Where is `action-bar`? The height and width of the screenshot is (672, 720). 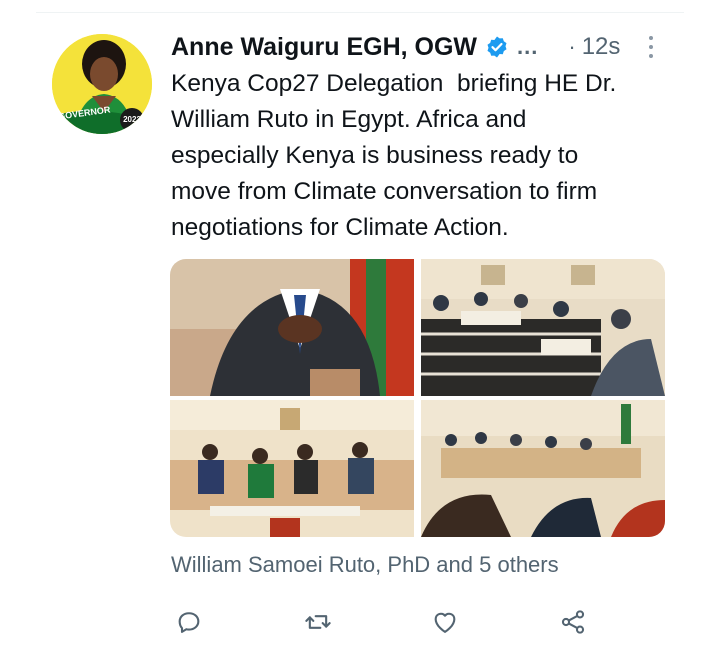
action-bar is located at coordinates (360, 622).